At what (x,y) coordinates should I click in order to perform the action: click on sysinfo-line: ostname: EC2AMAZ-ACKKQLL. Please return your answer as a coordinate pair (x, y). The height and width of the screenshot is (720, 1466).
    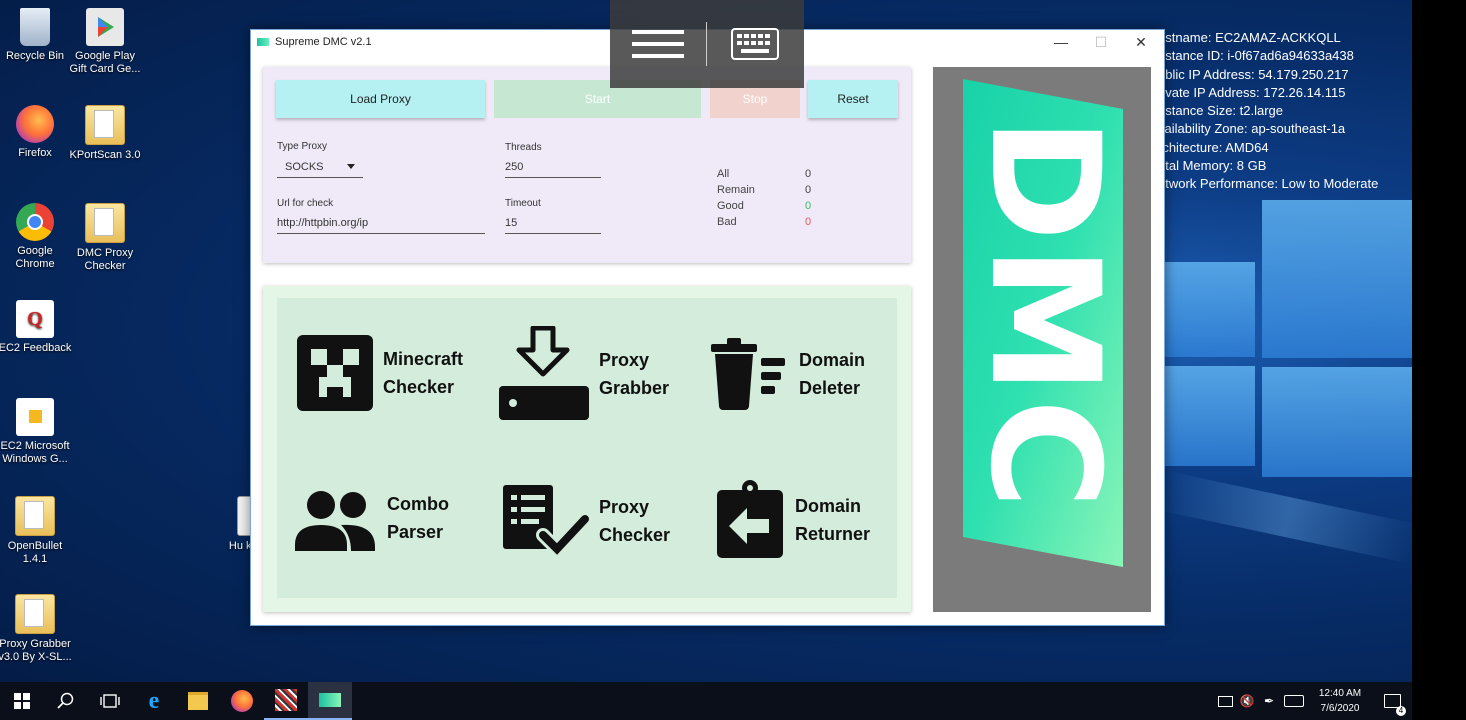
    Looking at the image, I should click on (1249, 37).